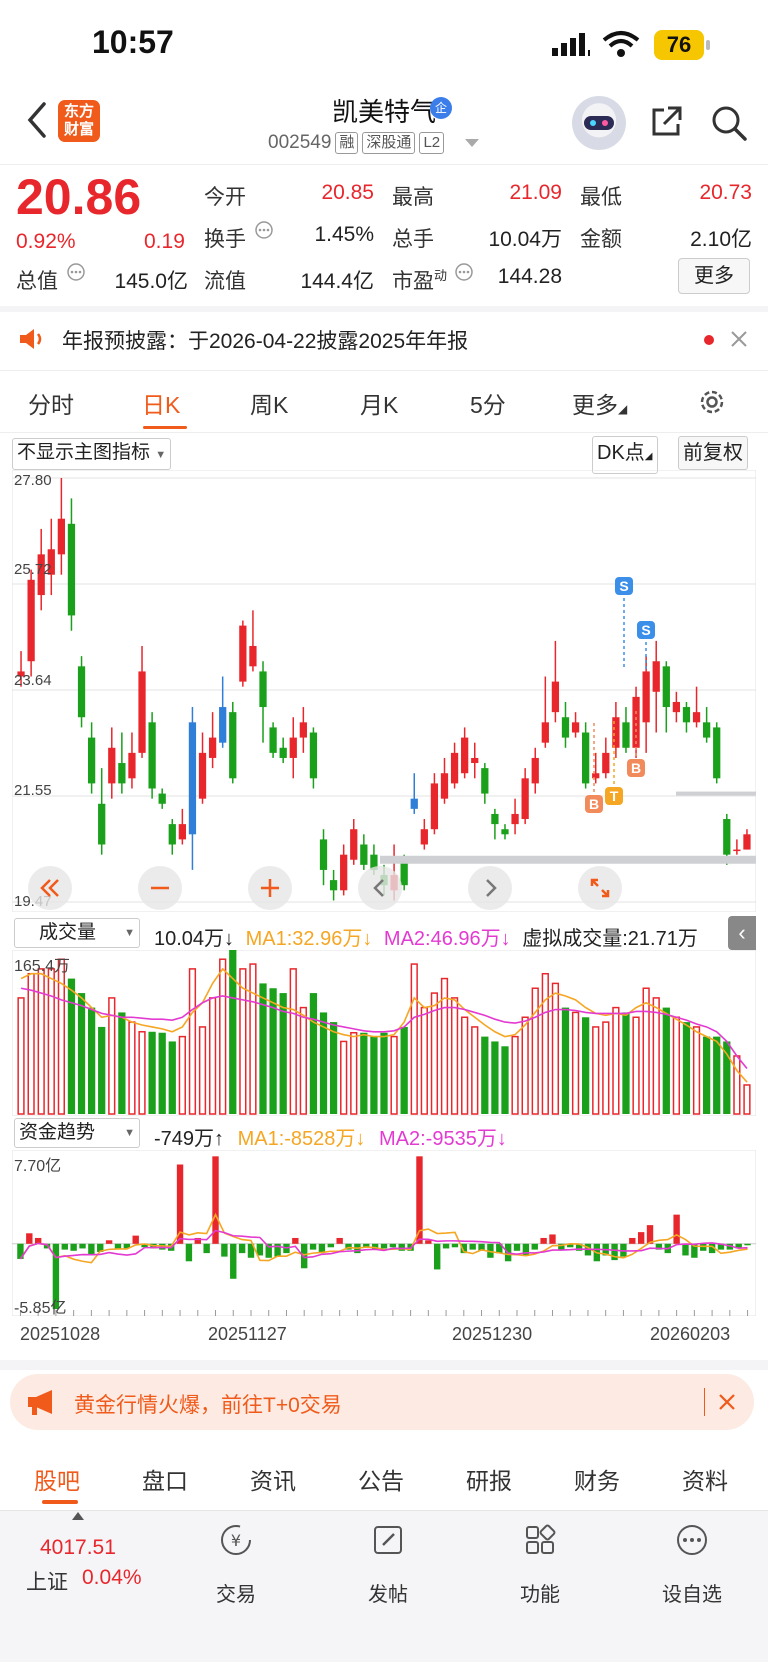 The width and height of the screenshot is (768, 1662). I want to click on promo-banner-text: 黄金行情火爆，前往T+0交易, so click(208, 1404).